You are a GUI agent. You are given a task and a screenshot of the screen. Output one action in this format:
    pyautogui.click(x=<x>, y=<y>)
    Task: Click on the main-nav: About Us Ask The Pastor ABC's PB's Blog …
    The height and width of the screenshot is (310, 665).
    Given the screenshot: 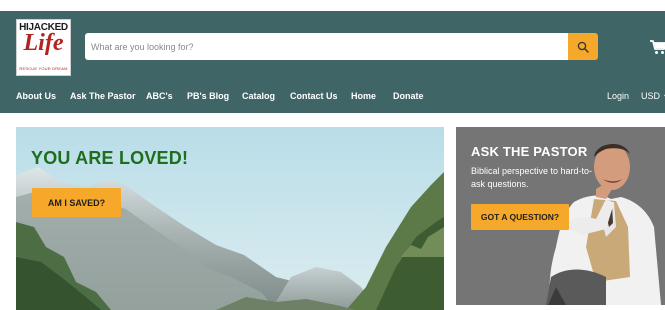 What is the action you would take?
    pyautogui.click(x=332, y=100)
    